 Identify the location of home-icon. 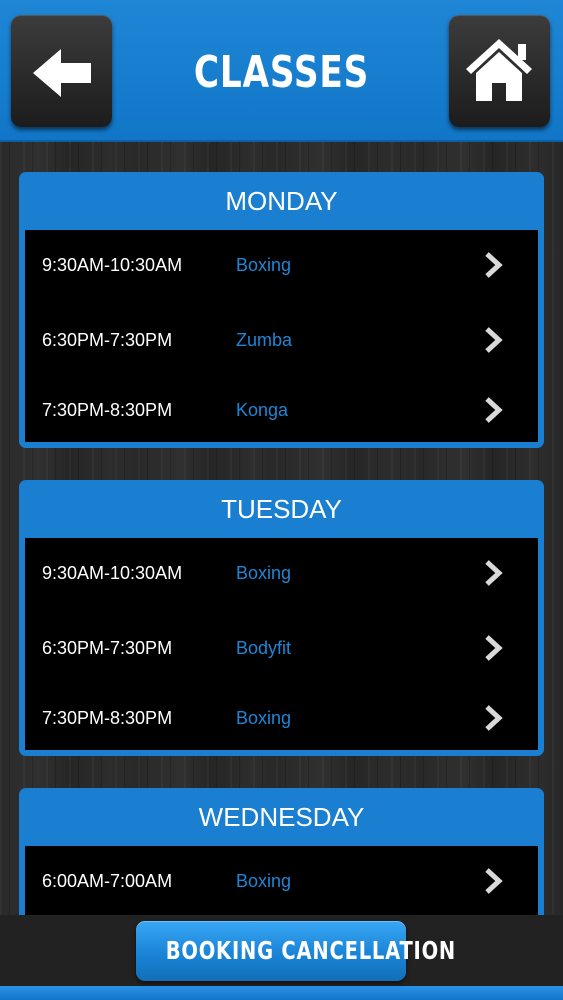
(499, 70).